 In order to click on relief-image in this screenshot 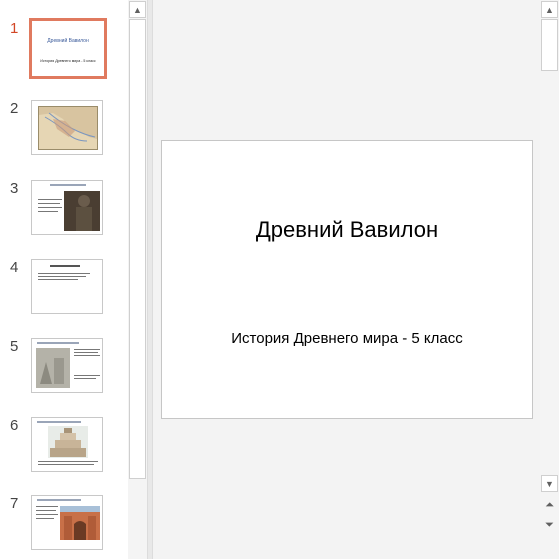, I will do `click(53, 368)`.